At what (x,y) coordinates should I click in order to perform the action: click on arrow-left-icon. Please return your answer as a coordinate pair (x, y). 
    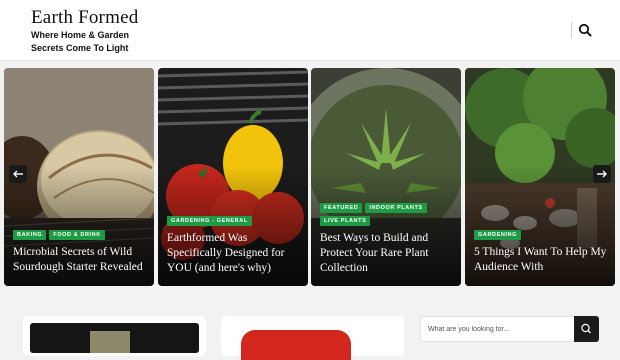
    Looking at the image, I should click on (18, 174).